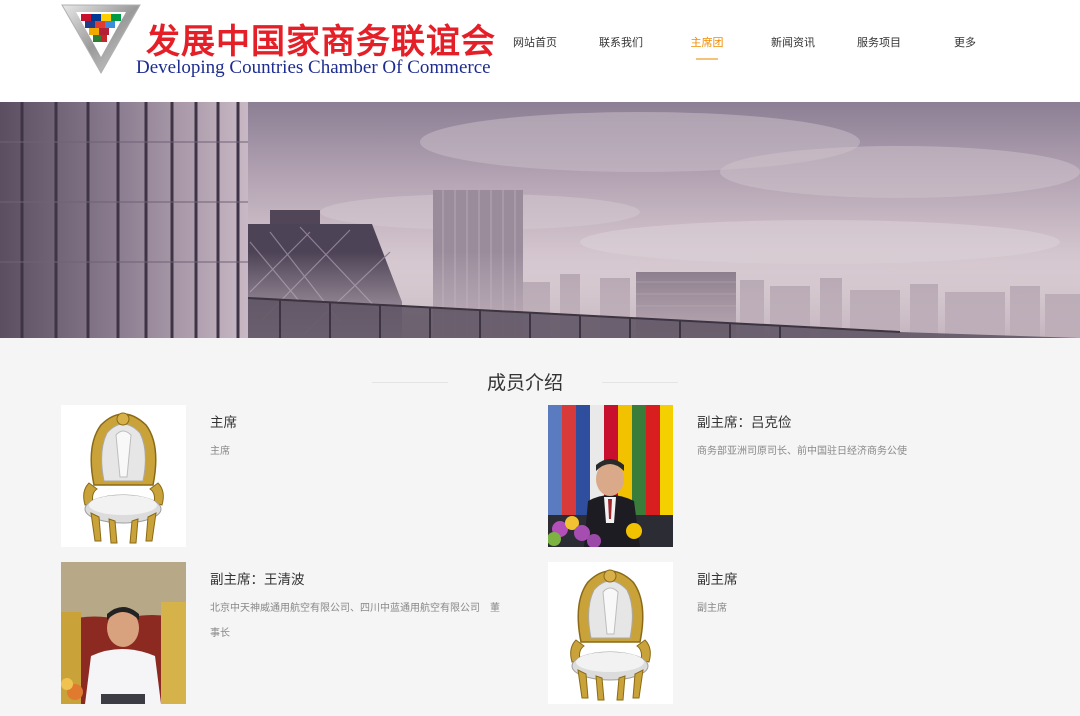  What do you see at coordinates (793, 44) in the screenshot?
I see `nav-item-news: 新闻资讯` at bounding box center [793, 44].